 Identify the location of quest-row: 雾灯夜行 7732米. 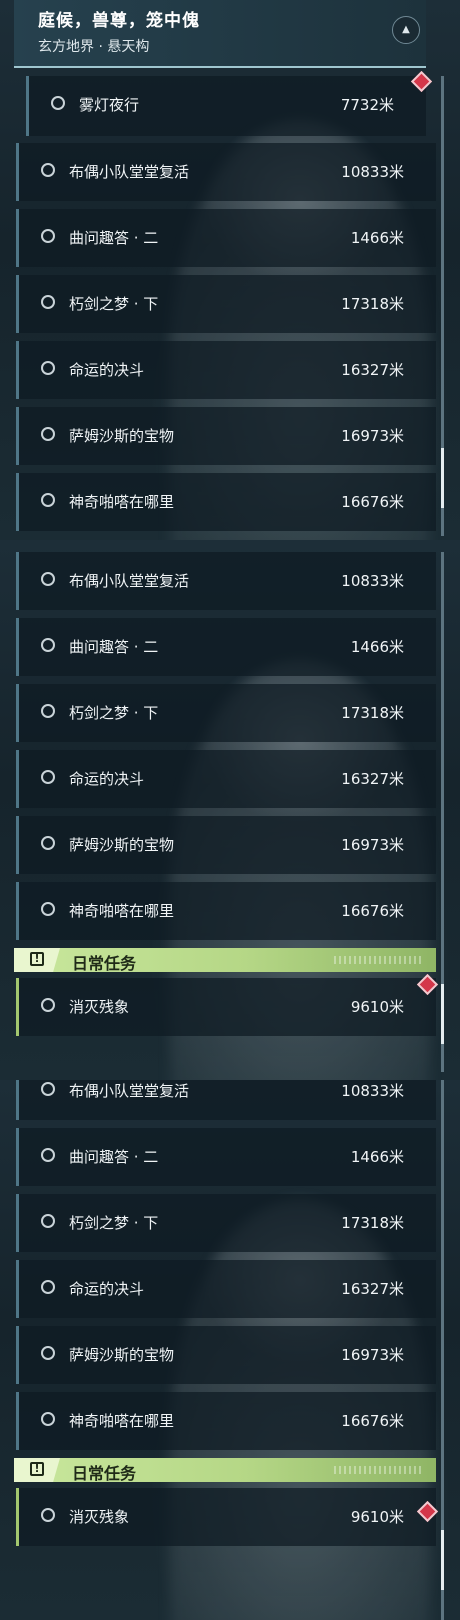
(226, 106).